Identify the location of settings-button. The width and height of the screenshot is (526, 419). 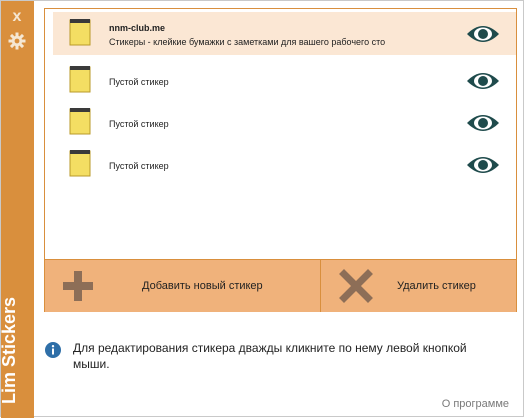
(17, 41).